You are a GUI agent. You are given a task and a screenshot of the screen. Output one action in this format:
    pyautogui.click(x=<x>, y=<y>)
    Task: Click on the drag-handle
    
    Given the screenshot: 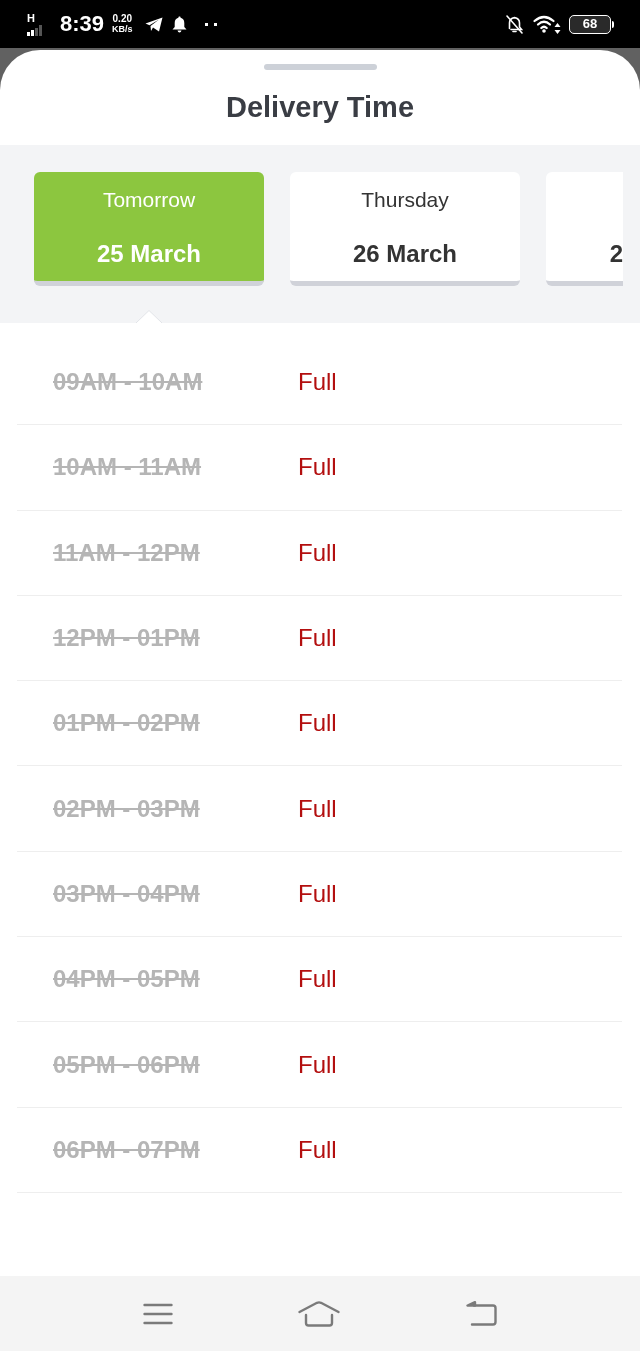 What is the action you would take?
    pyautogui.click(x=320, y=67)
    